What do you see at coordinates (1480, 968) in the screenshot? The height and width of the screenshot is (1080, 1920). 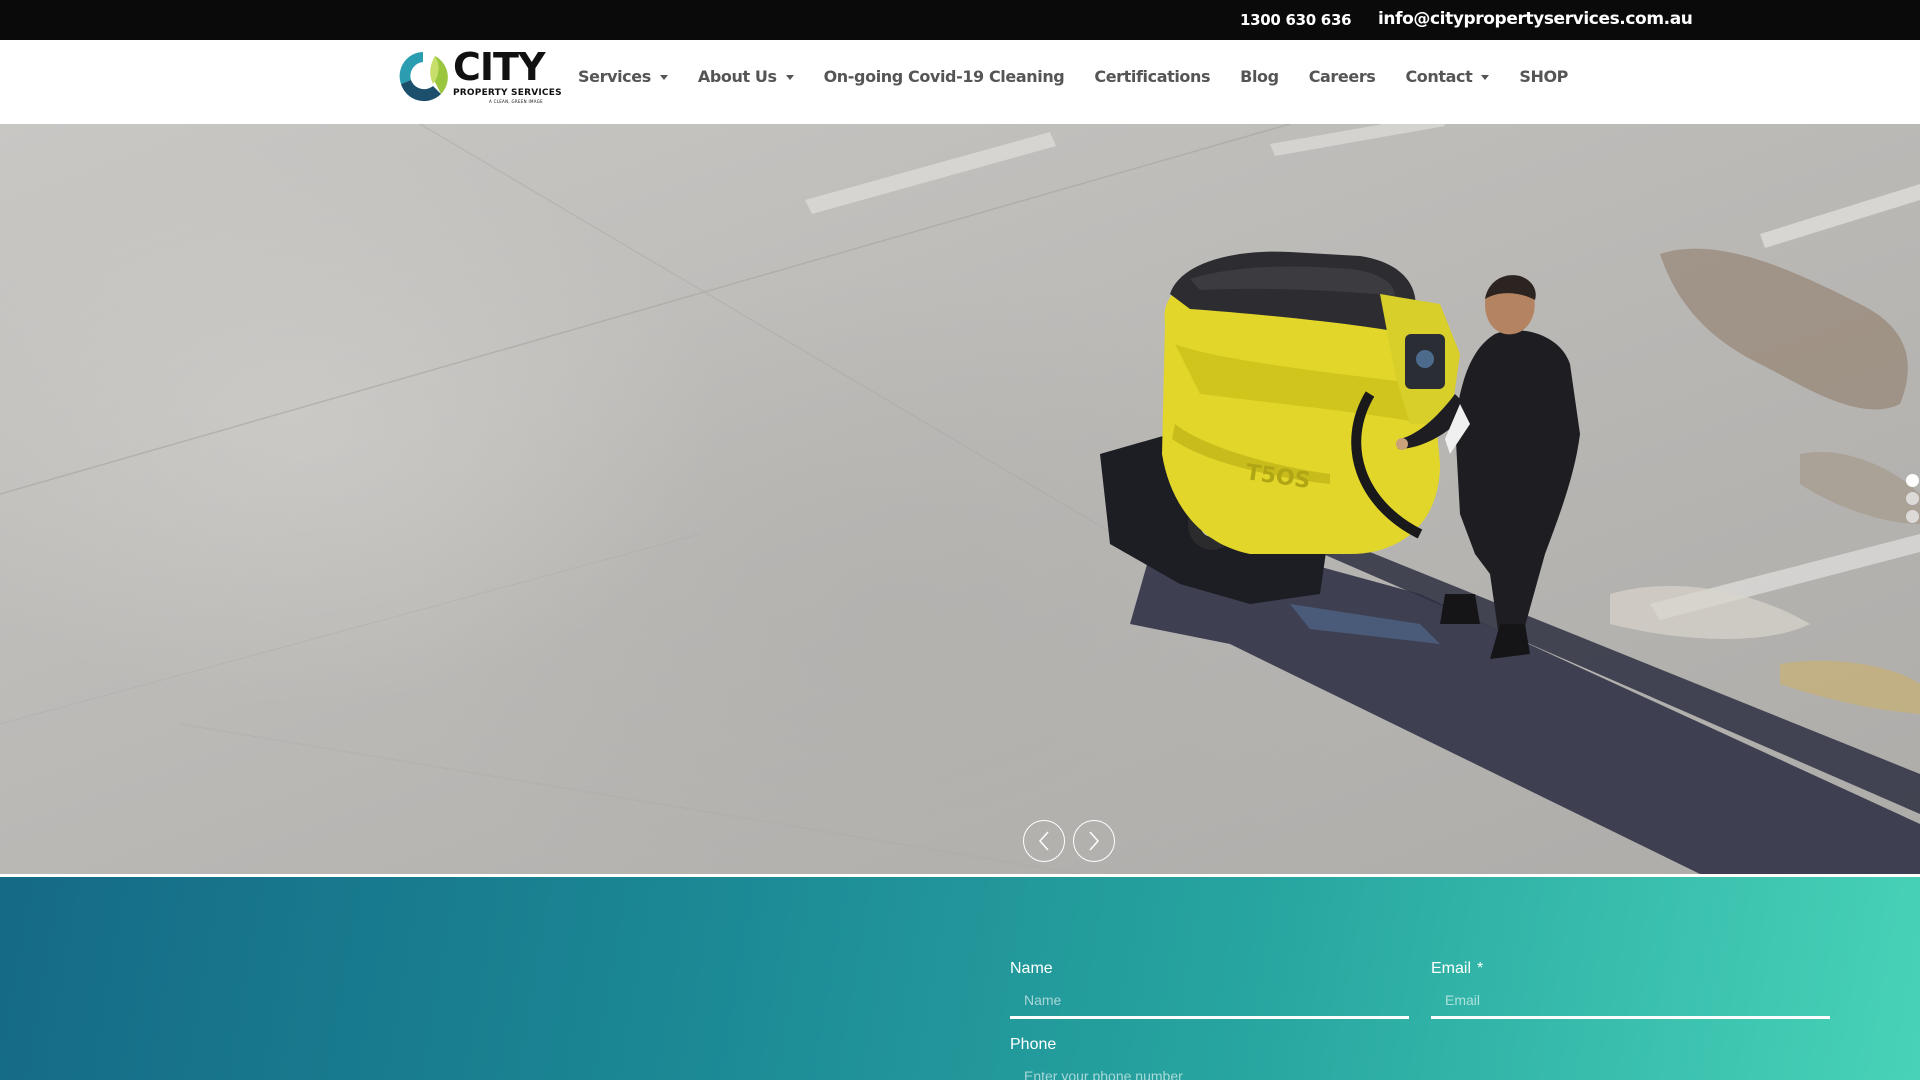 I see `required-marker: *` at bounding box center [1480, 968].